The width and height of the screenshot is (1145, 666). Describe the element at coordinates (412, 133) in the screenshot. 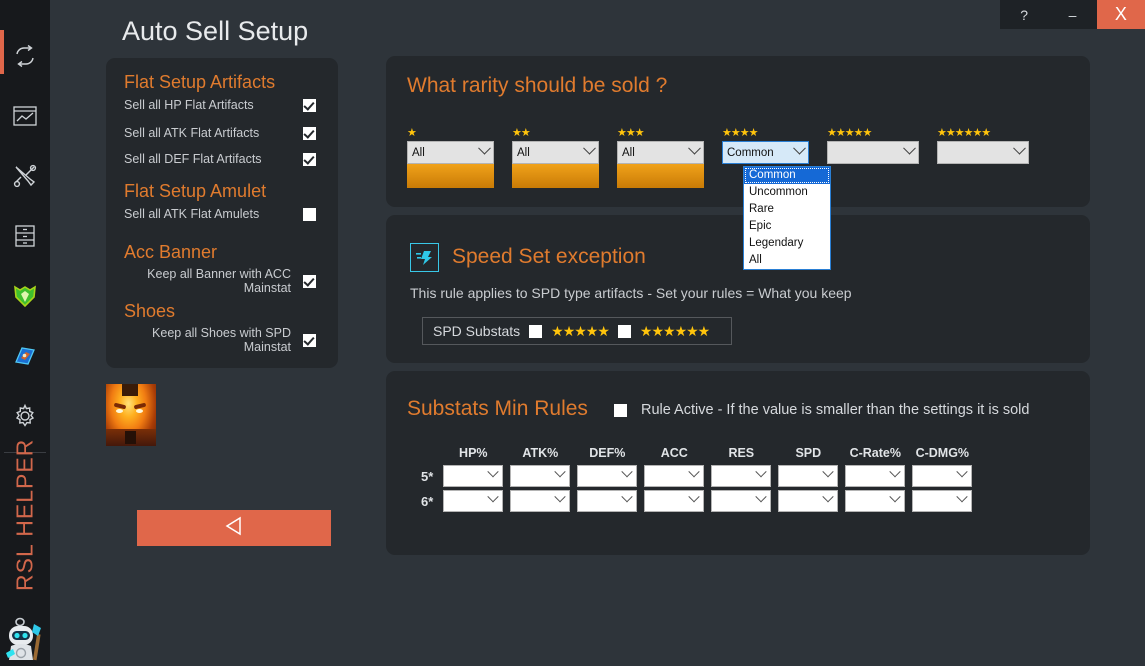

I see `star-rating-label: ★` at that location.